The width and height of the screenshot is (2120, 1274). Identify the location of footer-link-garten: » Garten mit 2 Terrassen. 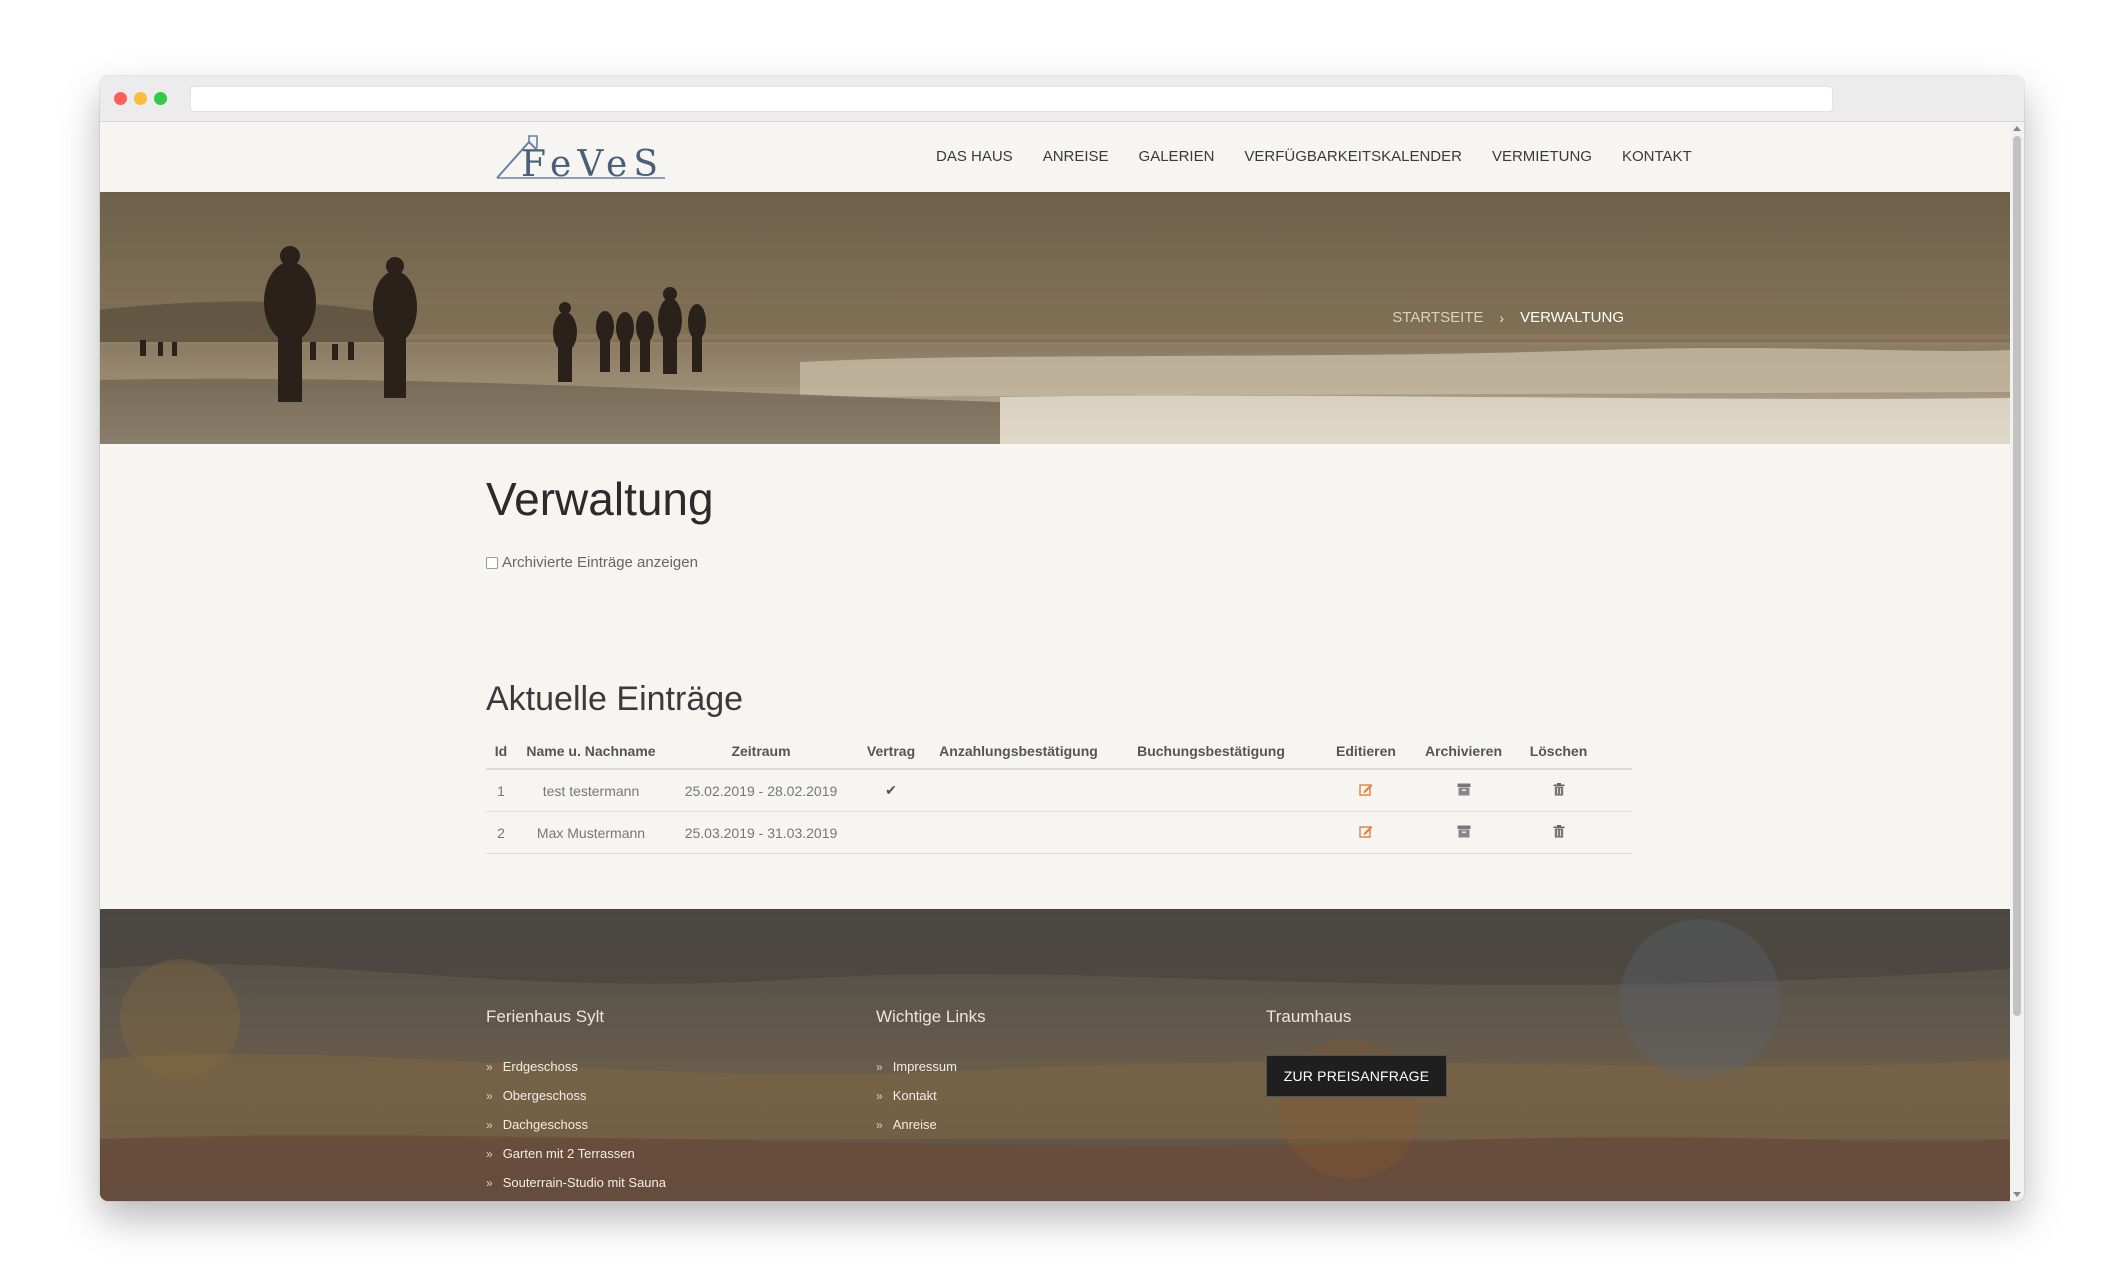
(576, 1153).